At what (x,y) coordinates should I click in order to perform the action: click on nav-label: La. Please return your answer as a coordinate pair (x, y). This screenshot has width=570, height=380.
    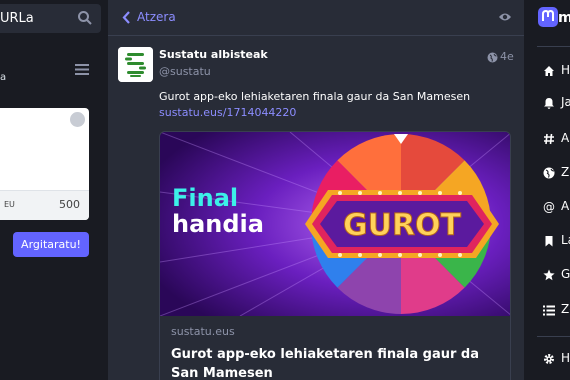
    Looking at the image, I should click on (565, 240).